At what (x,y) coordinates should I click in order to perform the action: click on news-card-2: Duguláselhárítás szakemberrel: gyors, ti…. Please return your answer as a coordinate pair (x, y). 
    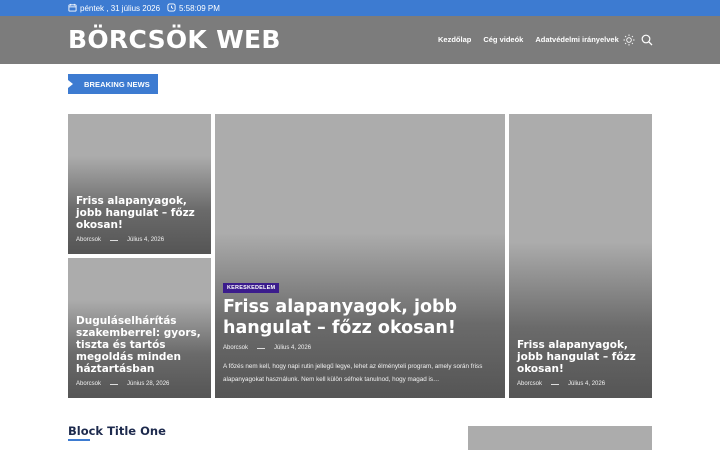
    Looking at the image, I should click on (139, 328).